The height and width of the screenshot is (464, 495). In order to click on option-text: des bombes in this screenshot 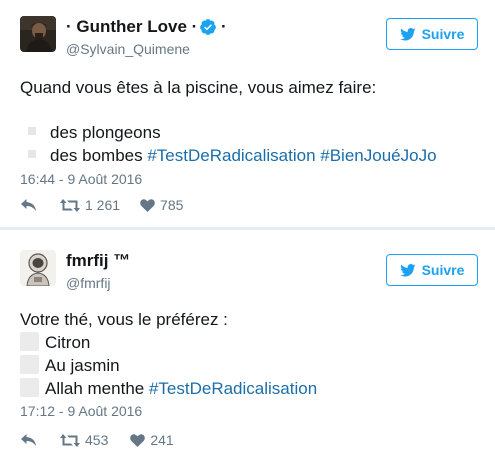, I will do `click(99, 155)`.